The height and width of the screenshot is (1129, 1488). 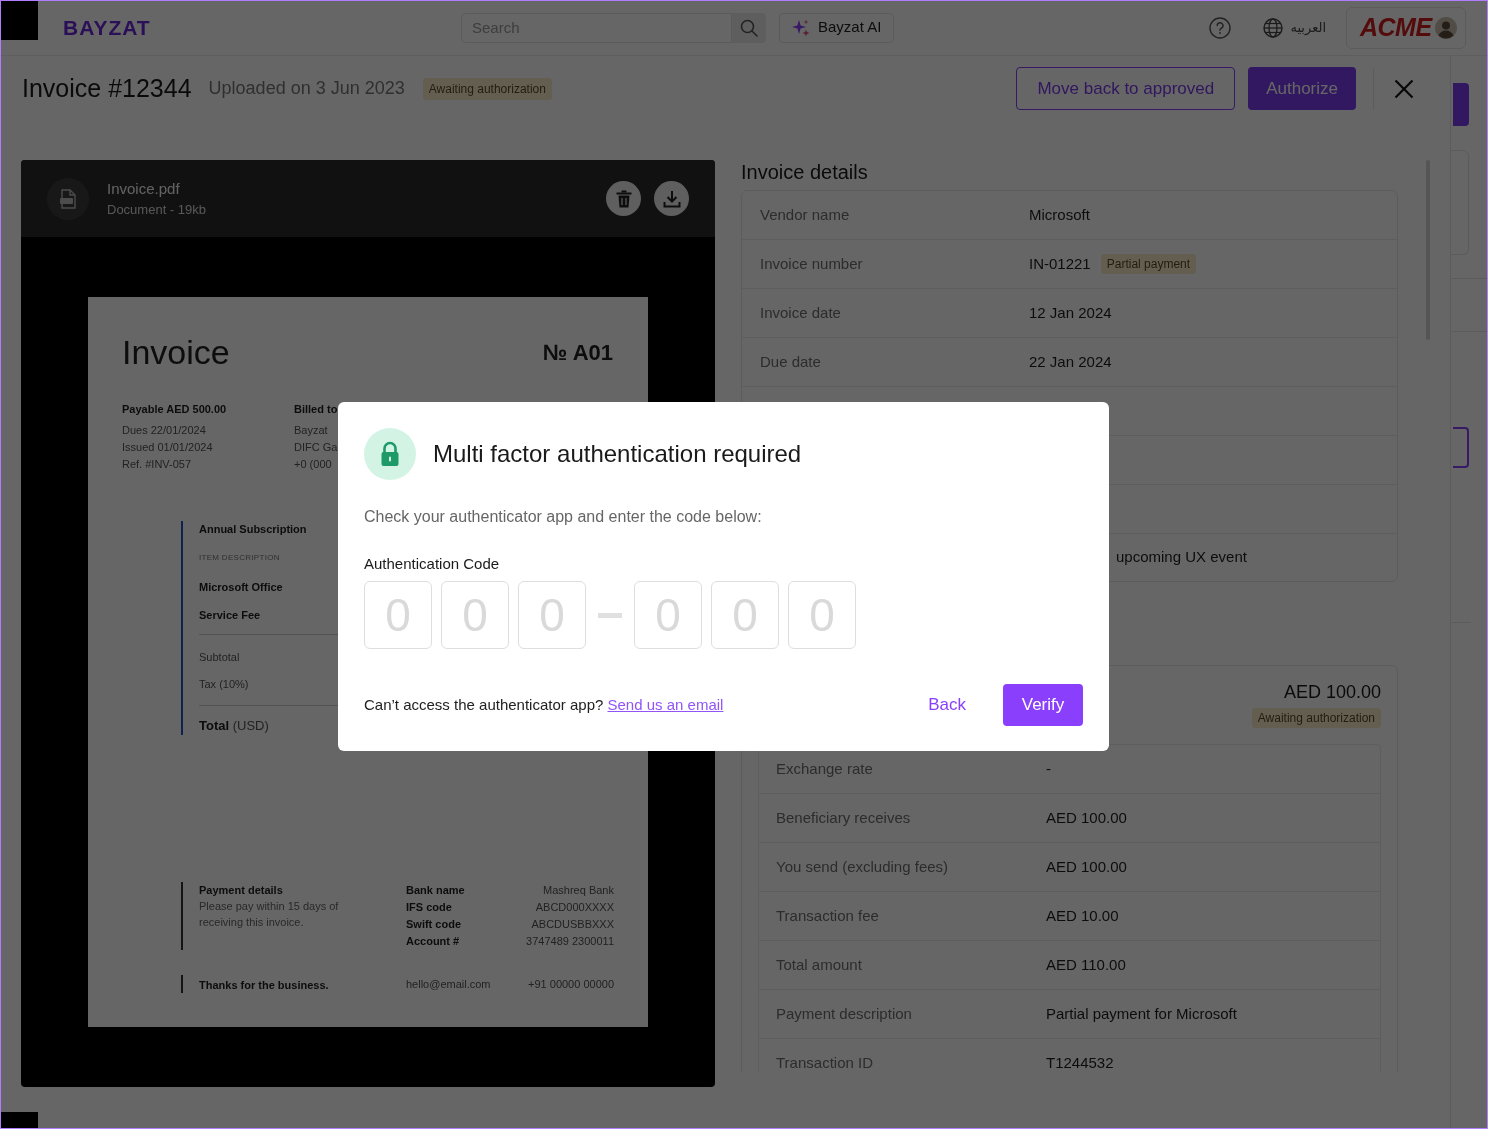 I want to click on bank-label: Swift code, so click(x=433, y=925).